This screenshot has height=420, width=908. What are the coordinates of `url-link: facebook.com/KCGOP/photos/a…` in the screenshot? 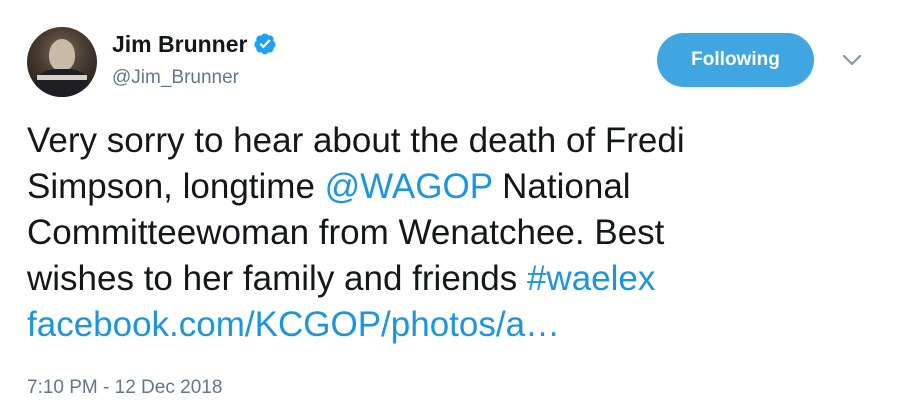 It's located at (293, 324).